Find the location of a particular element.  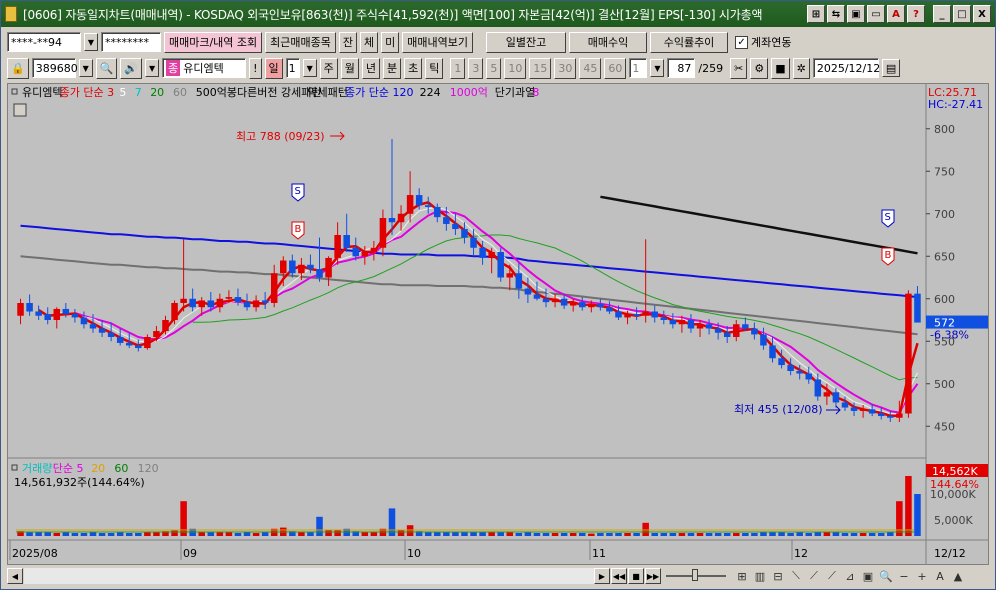

period-num-dropdown: ▼ is located at coordinates (309, 68).